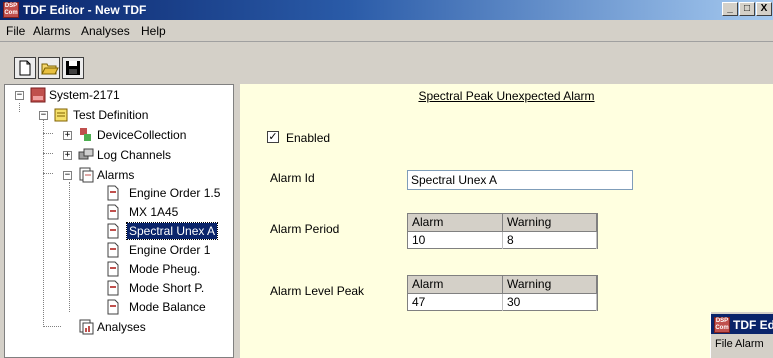 The image size is (773, 358). I want to click on open-folder-button, so click(49, 68).